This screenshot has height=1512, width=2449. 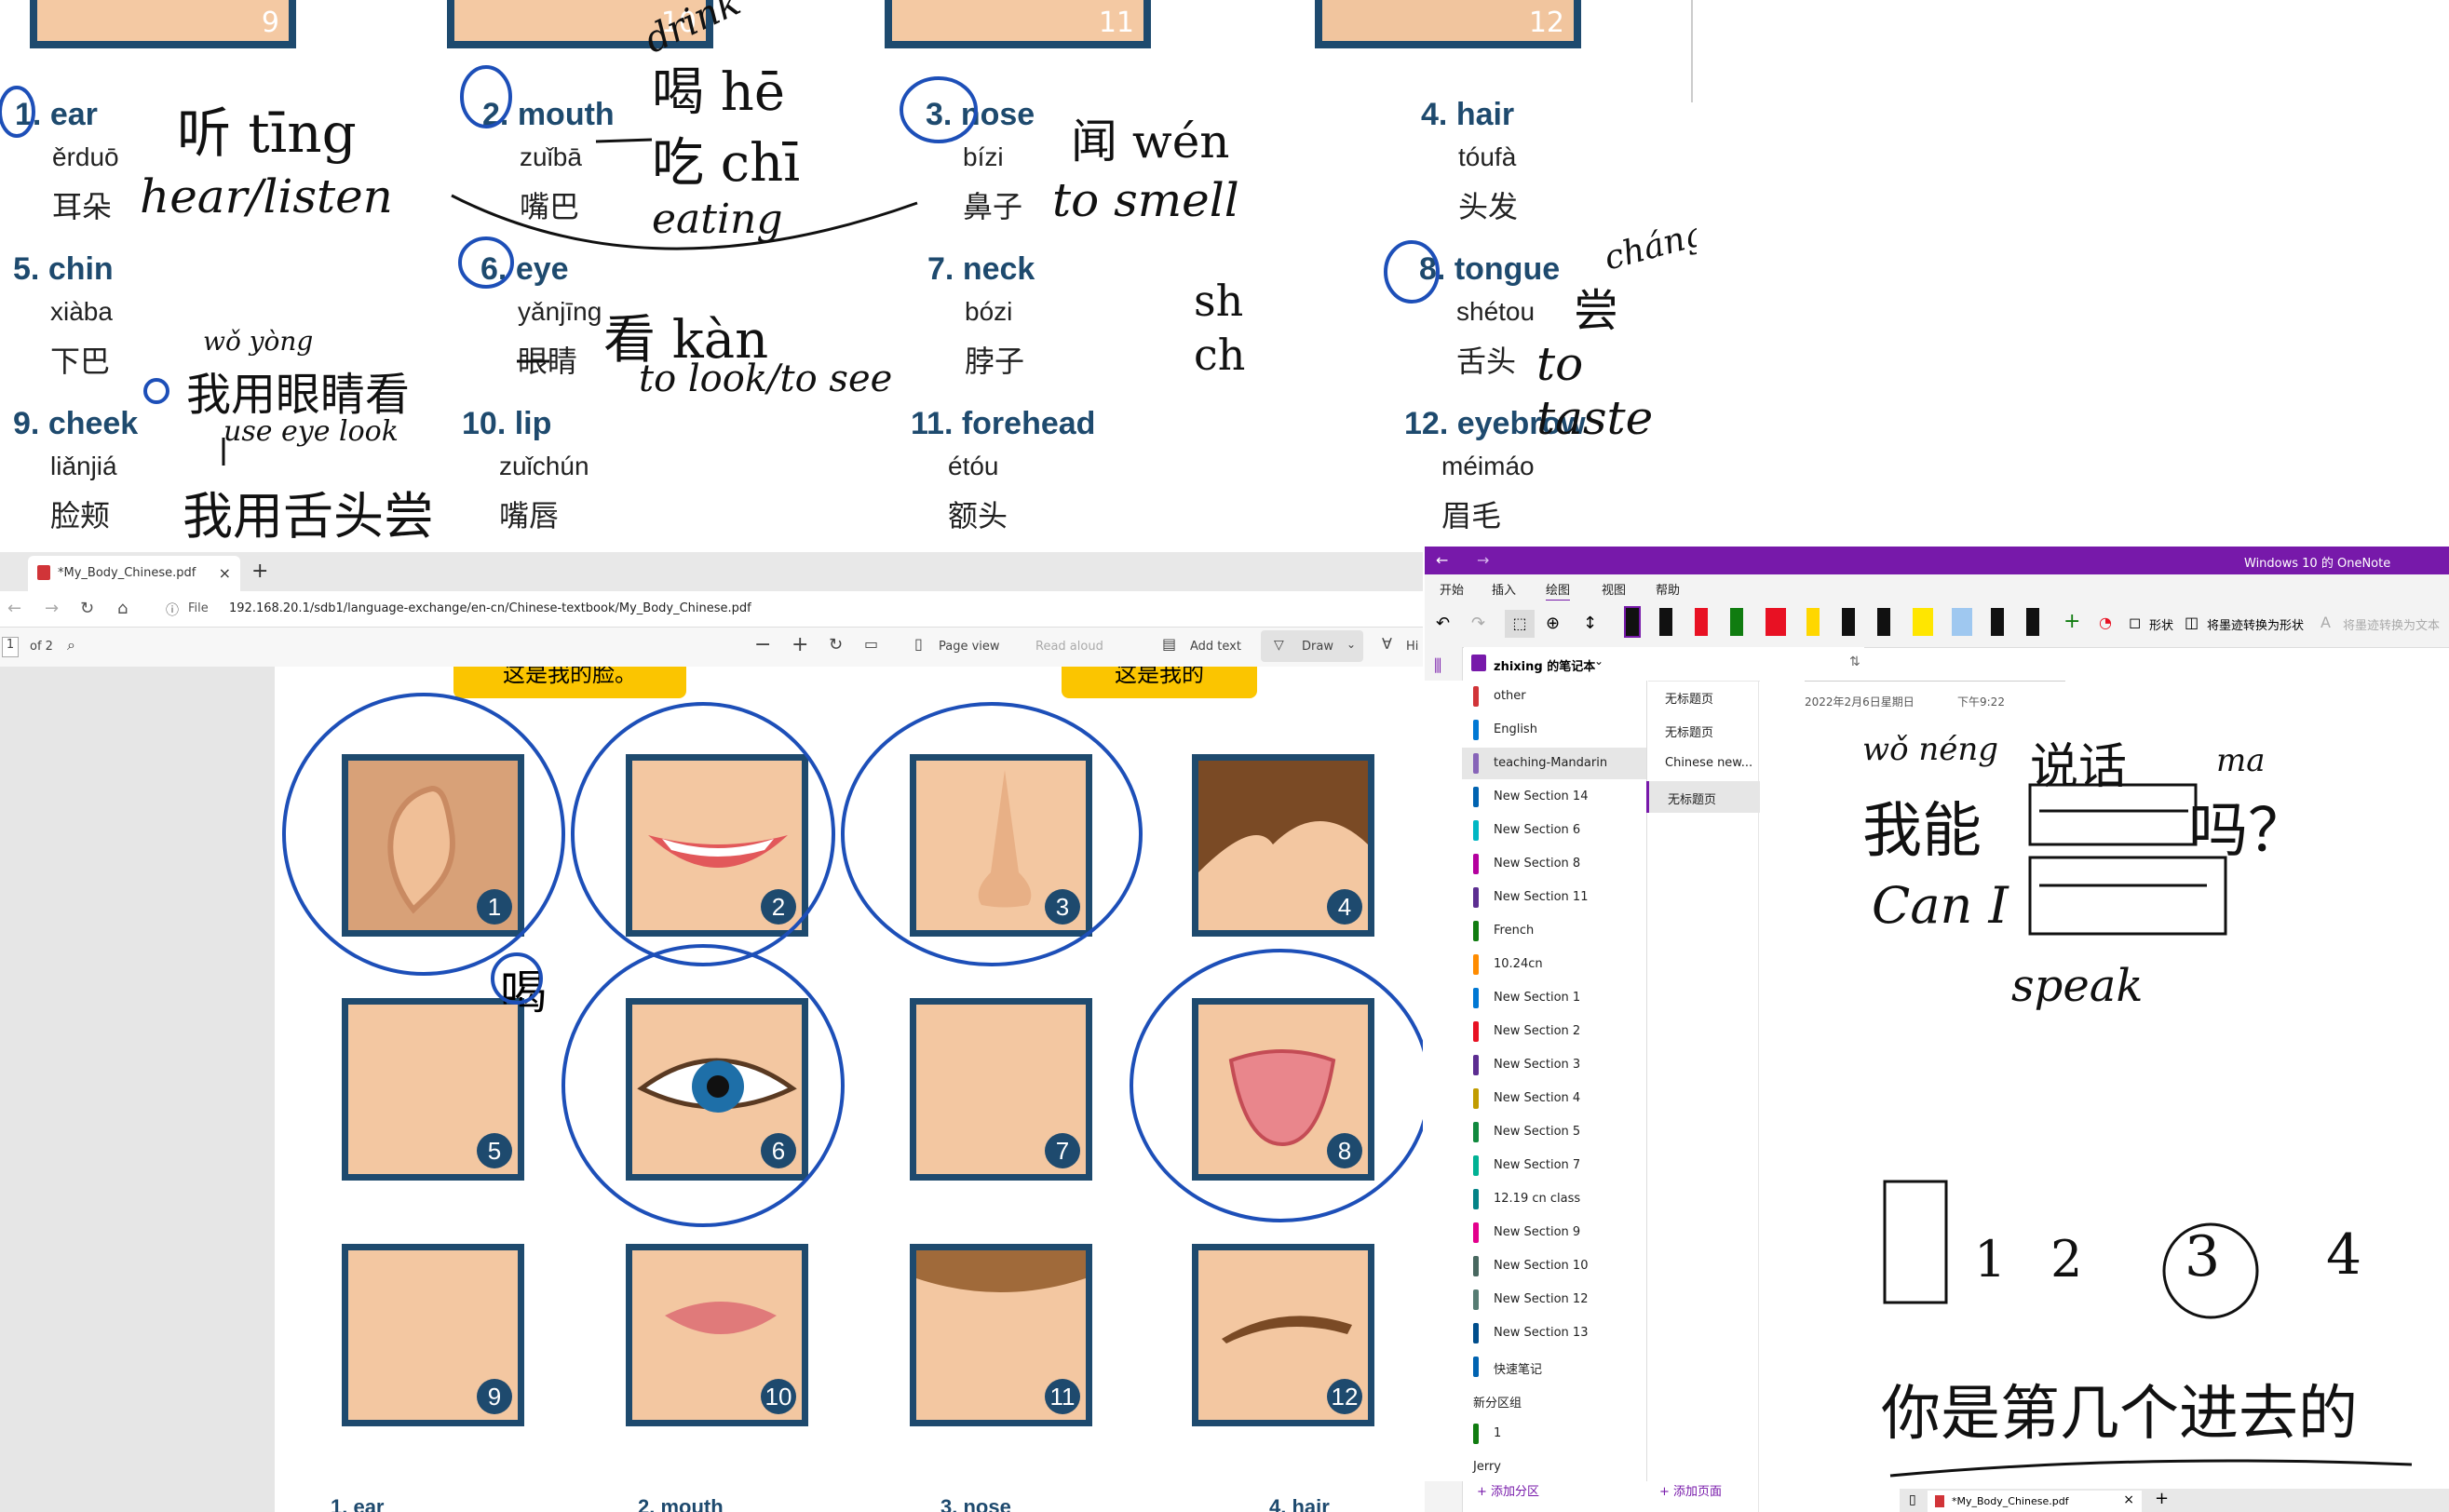 I want to click on window-icon: ▯, so click(x=1913, y=1499).